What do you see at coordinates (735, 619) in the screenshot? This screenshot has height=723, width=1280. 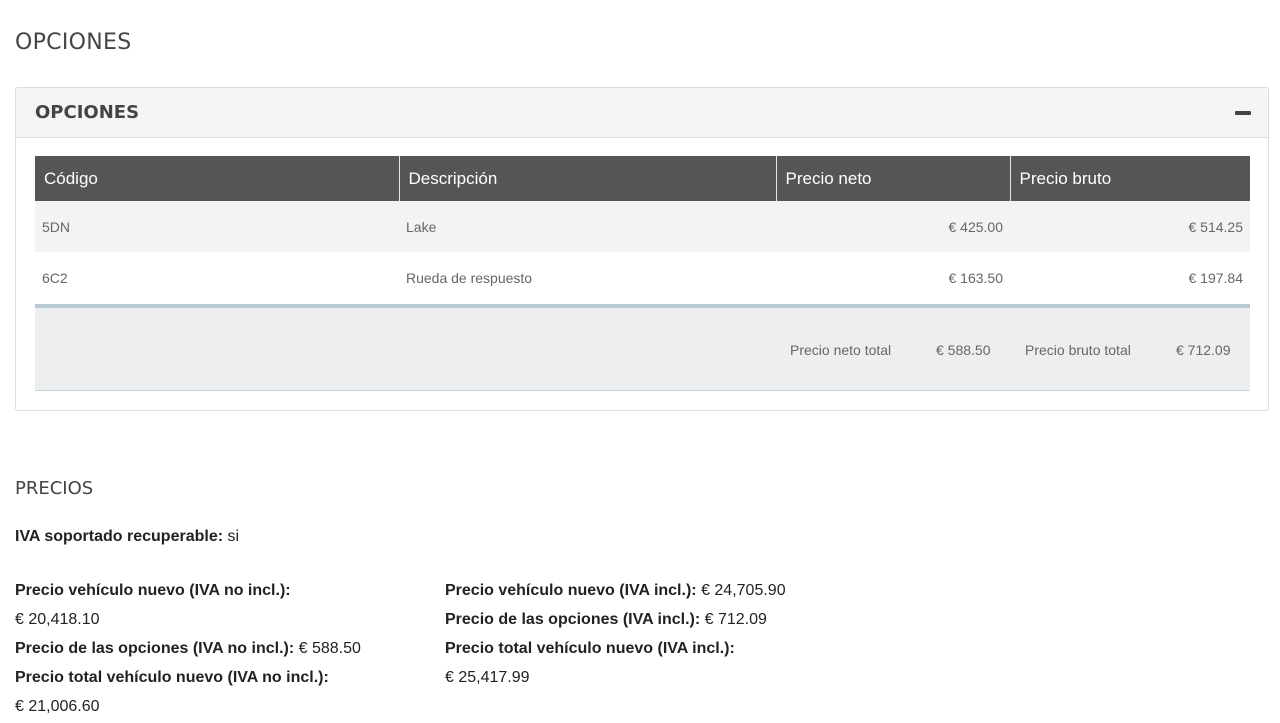 I see `price-value: € 712.09` at bounding box center [735, 619].